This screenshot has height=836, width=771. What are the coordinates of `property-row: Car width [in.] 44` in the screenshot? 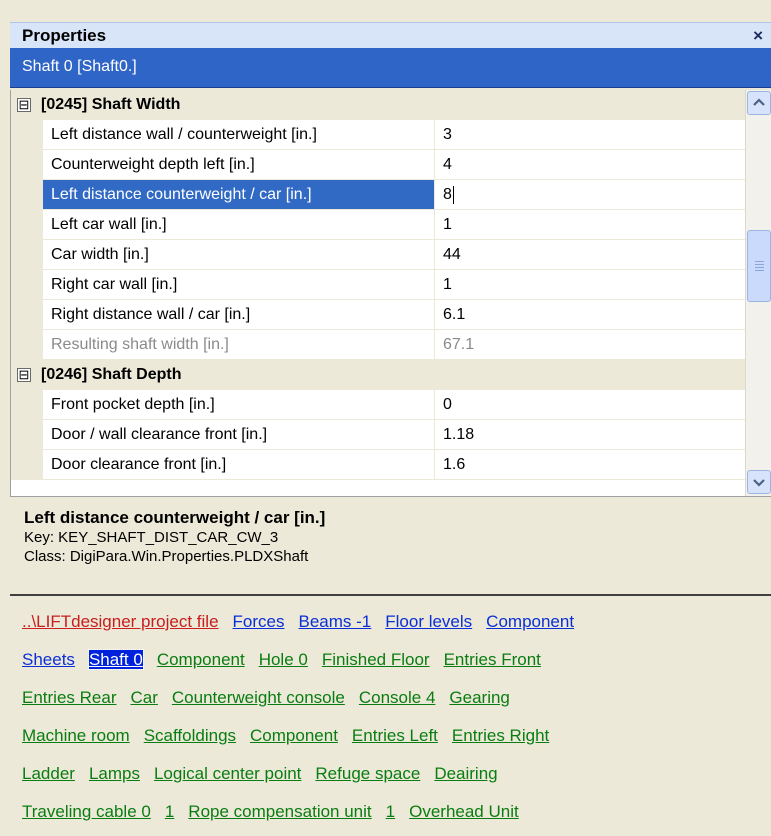 It's located at (378, 255).